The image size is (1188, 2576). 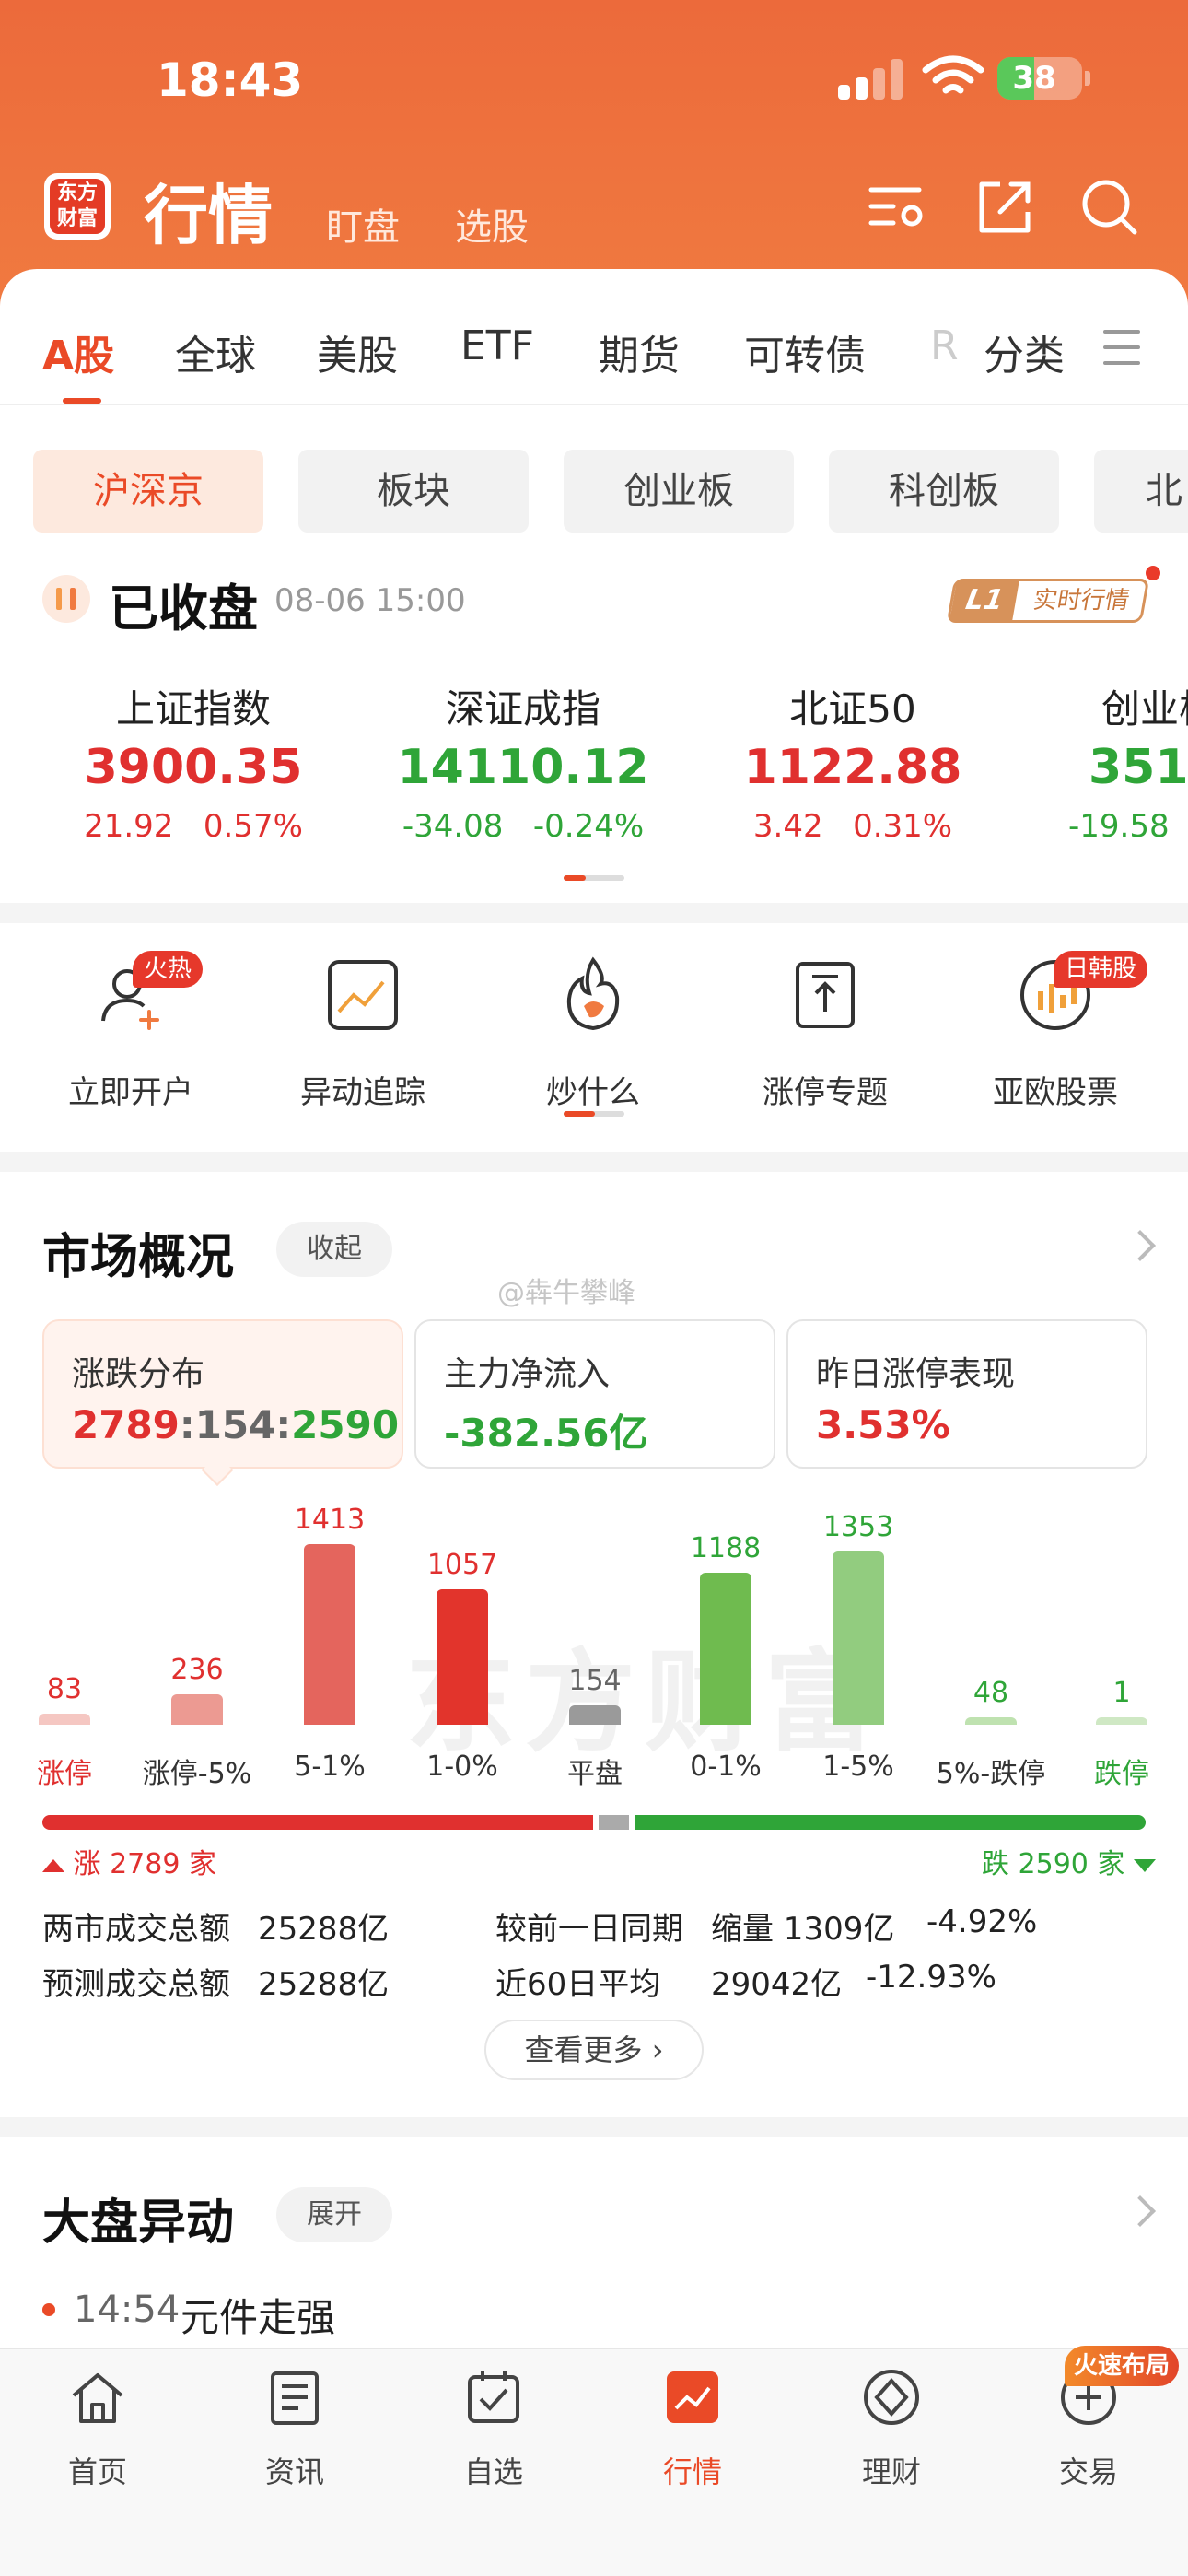 What do you see at coordinates (852, 761) in the screenshot?
I see `index-card-bz50: 北证50 1122.88 3.42 0.31%` at bounding box center [852, 761].